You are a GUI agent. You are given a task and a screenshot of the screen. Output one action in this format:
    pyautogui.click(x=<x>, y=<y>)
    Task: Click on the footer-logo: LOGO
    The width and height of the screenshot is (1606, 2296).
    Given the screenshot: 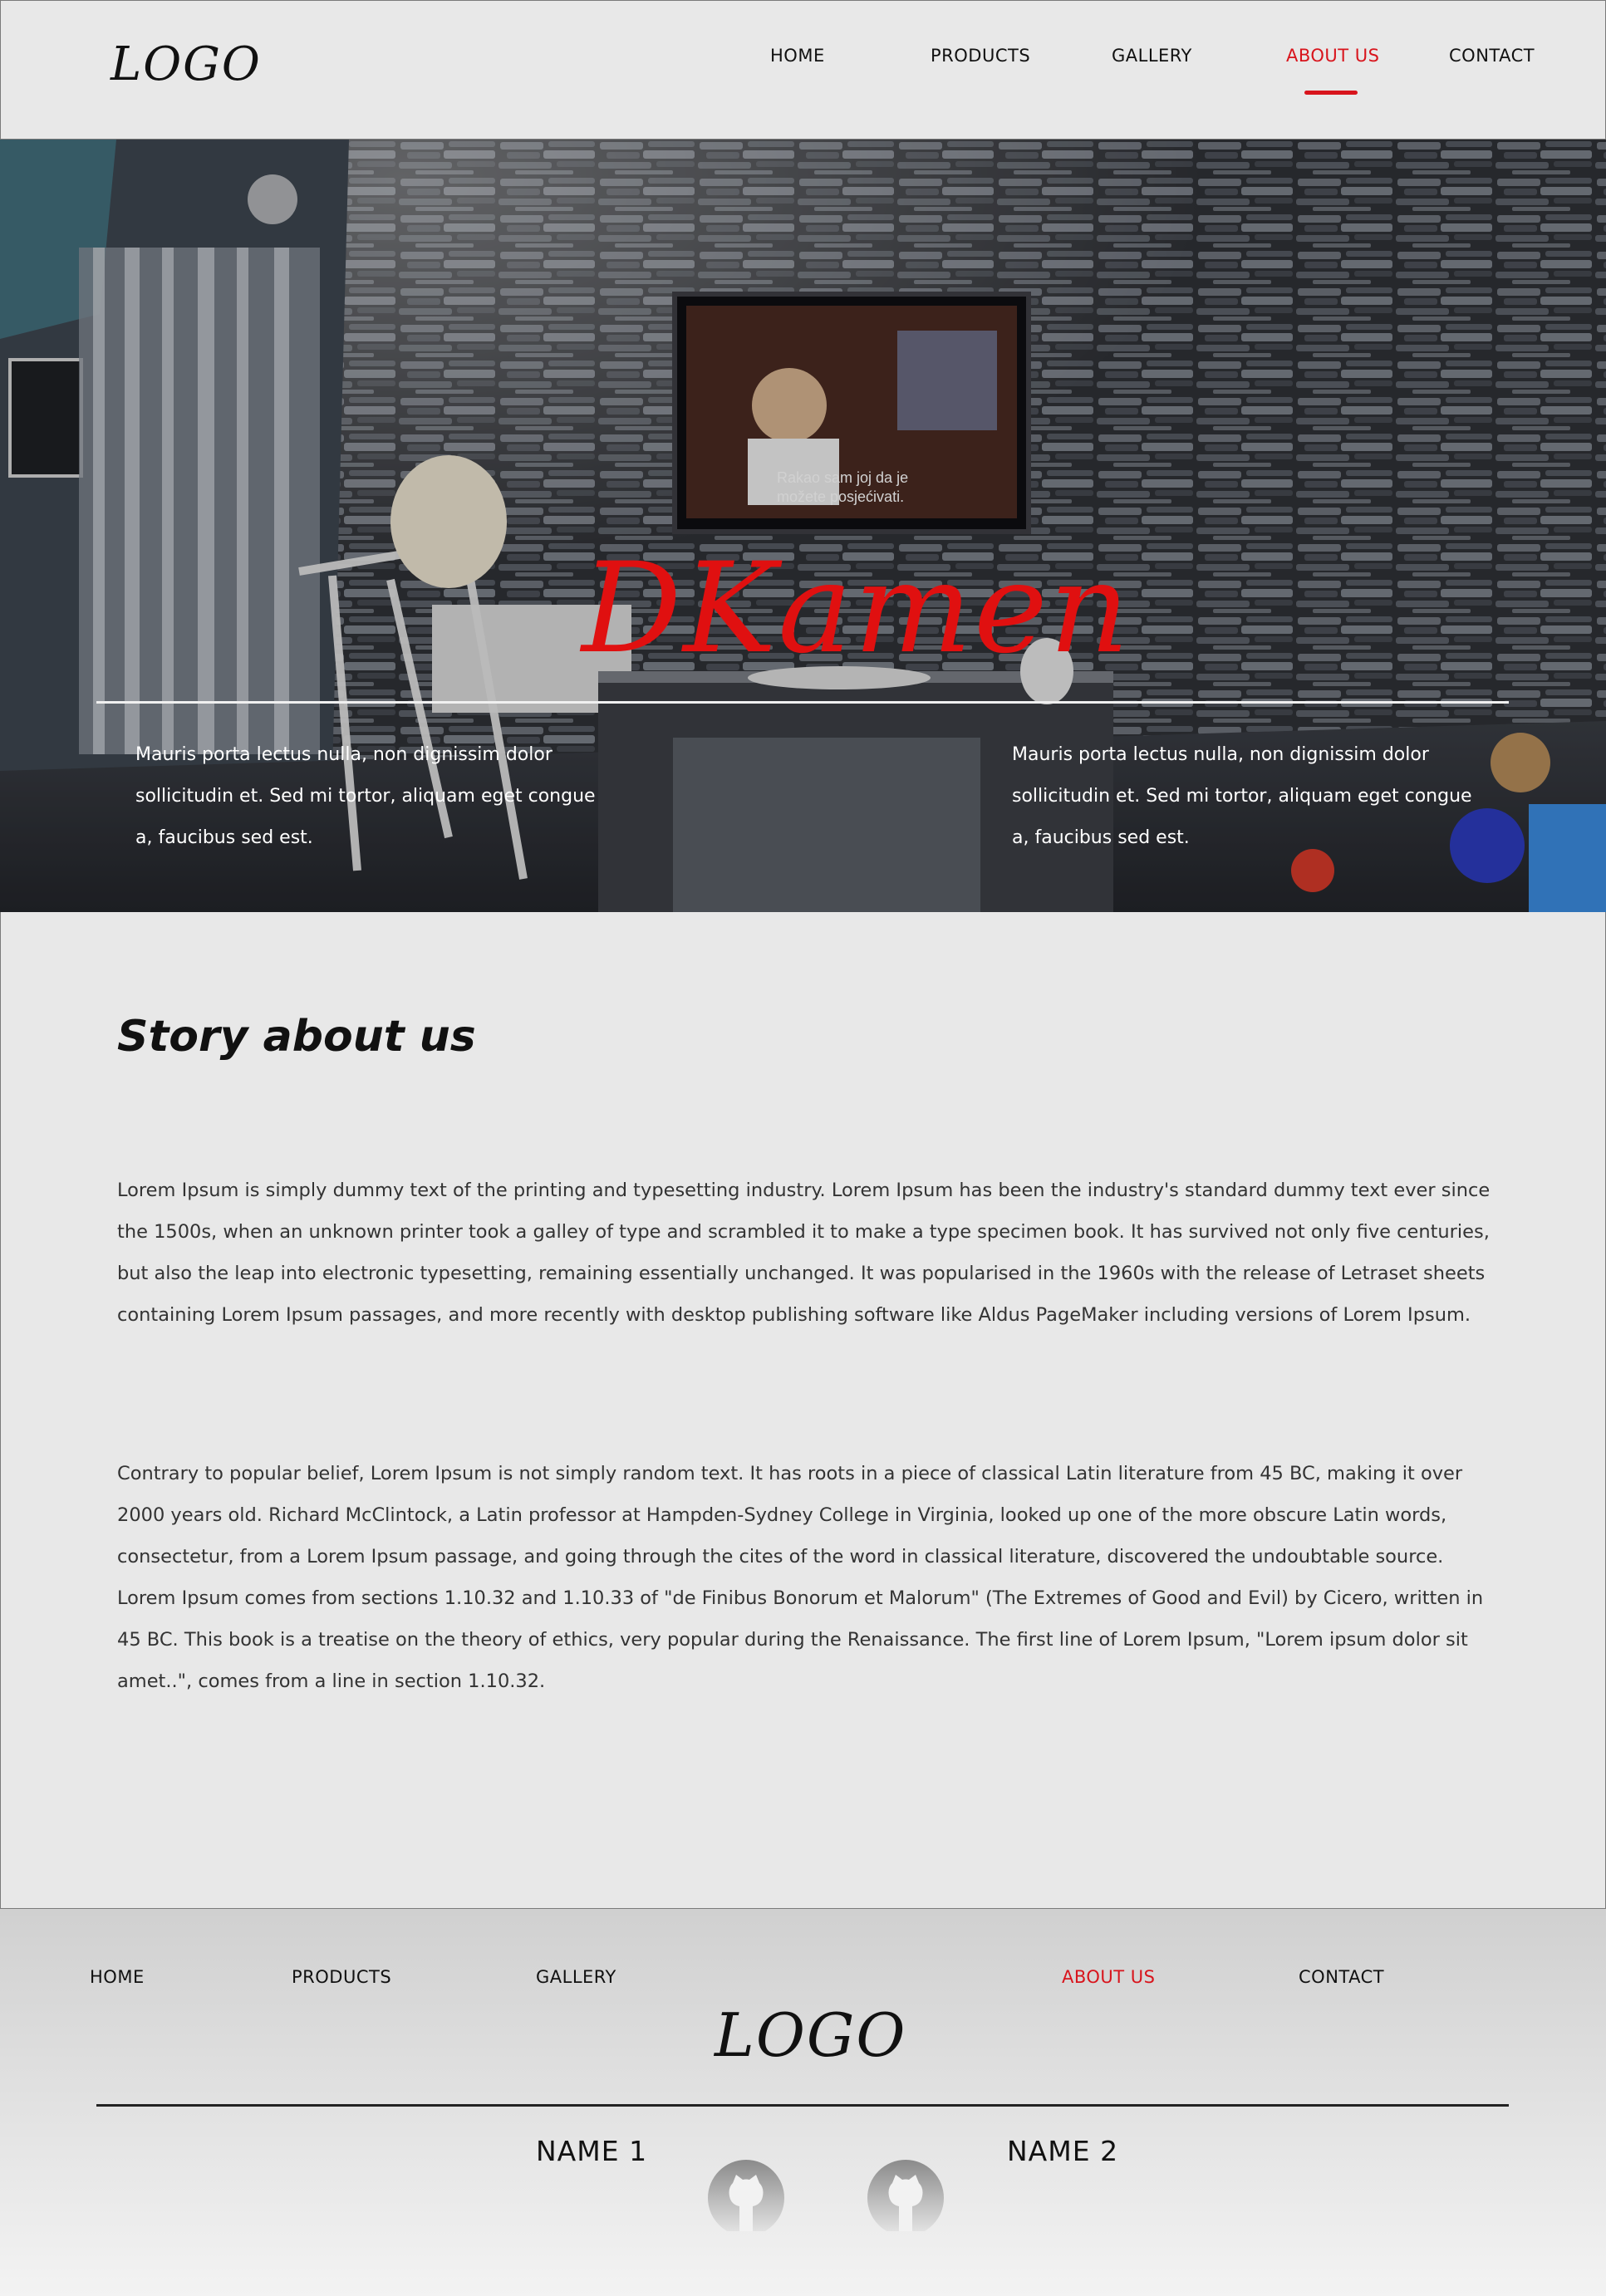 What is the action you would take?
    pyautogui.click(x=810, y=2035)
    